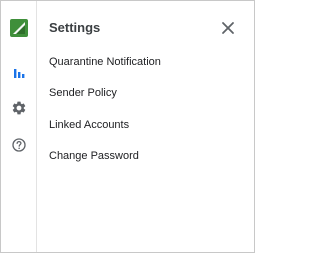 The height and width of the screenshot is (253, 320). I want to click on brand-logo-icon, so click(19, 28).